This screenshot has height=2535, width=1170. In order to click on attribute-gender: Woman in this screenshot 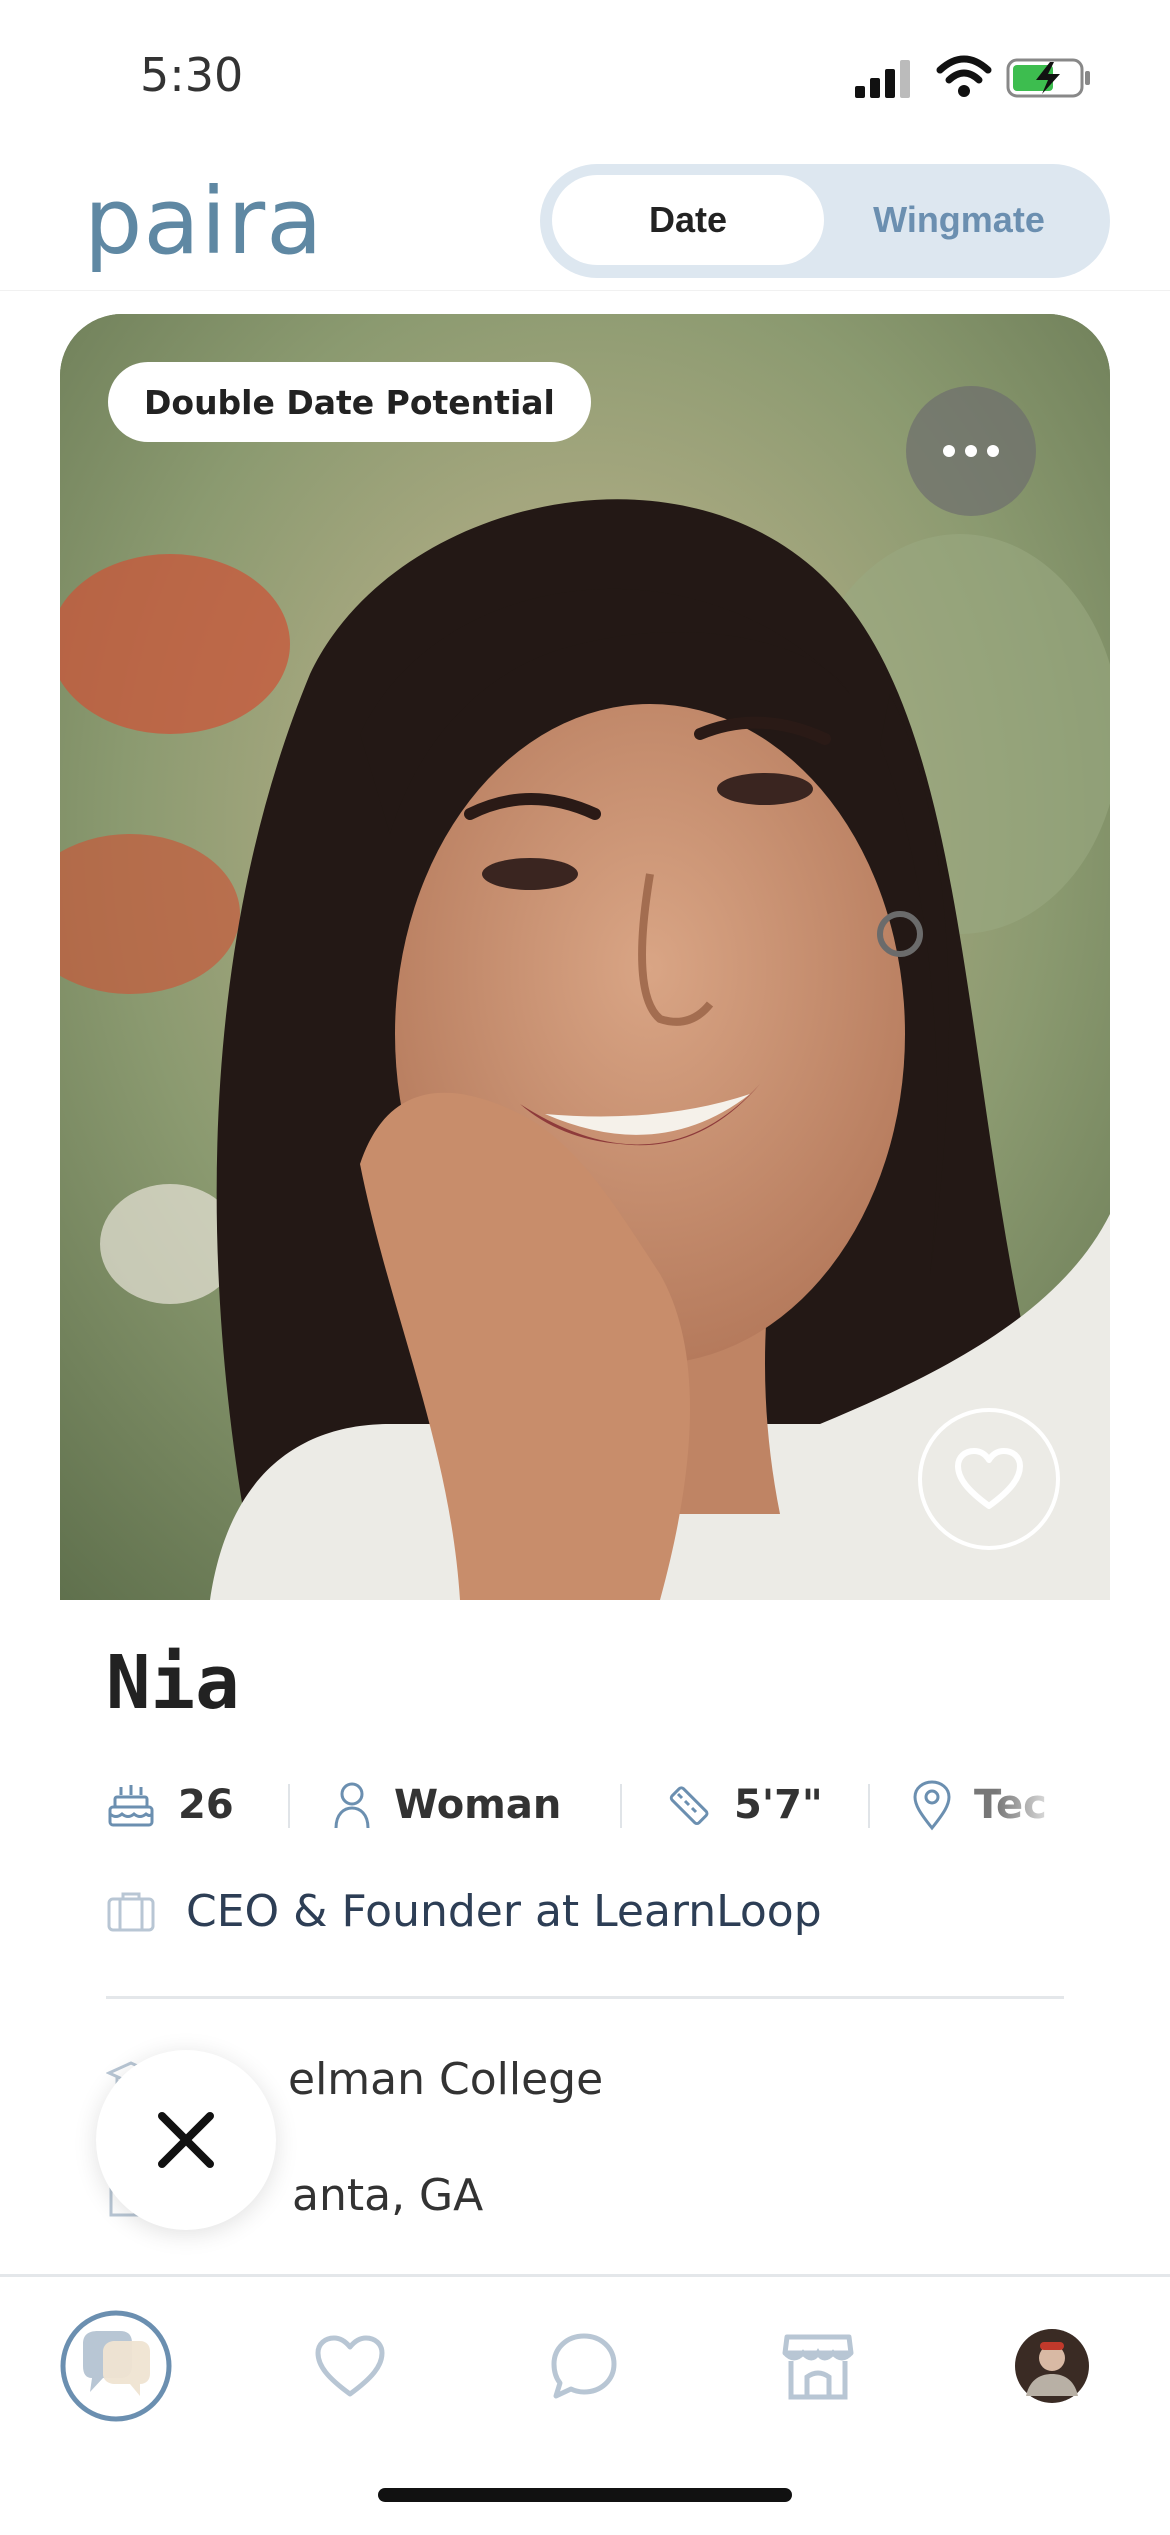, I will do `click(446, 1805)`.